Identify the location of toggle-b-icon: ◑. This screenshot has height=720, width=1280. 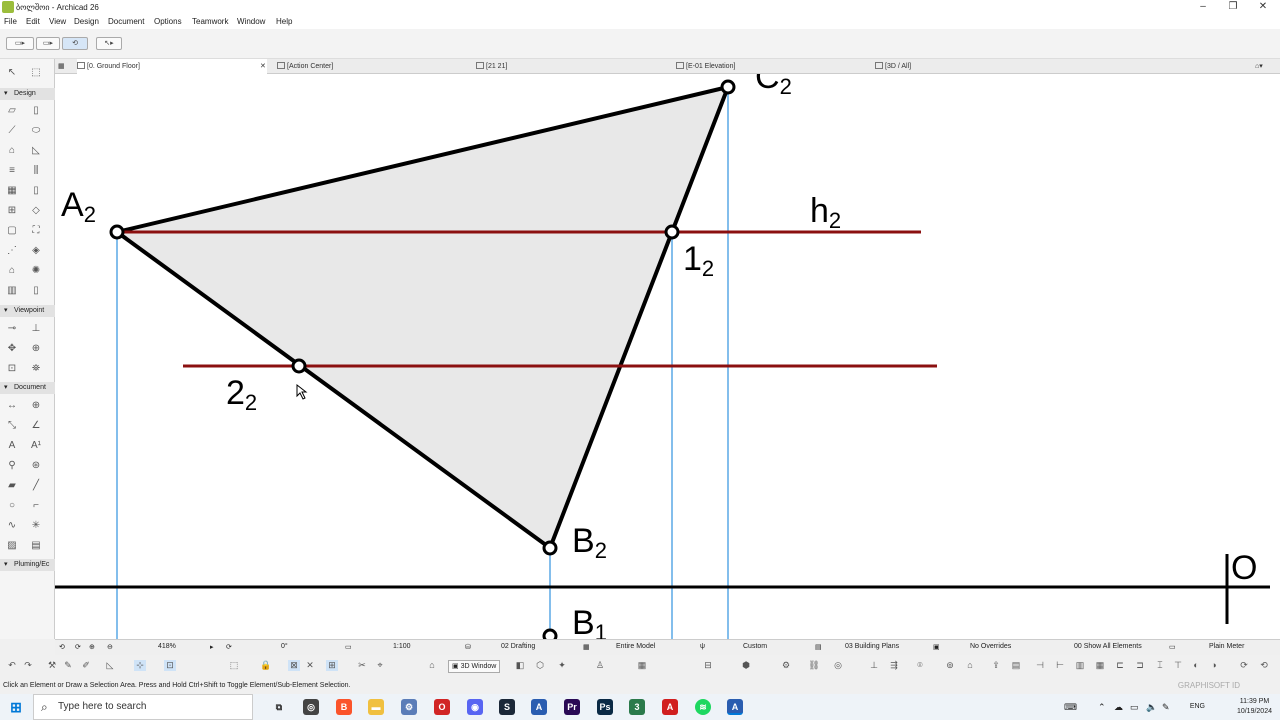
(1214, 665).